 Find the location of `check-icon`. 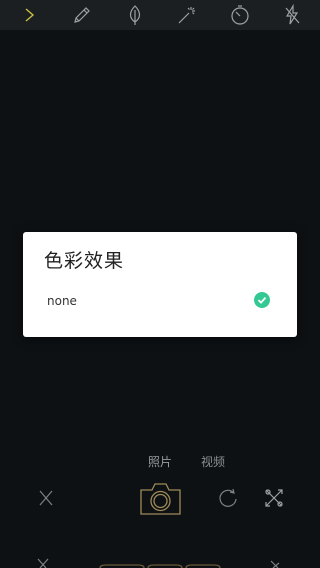

check-icon is located at coordinates (262, 300).